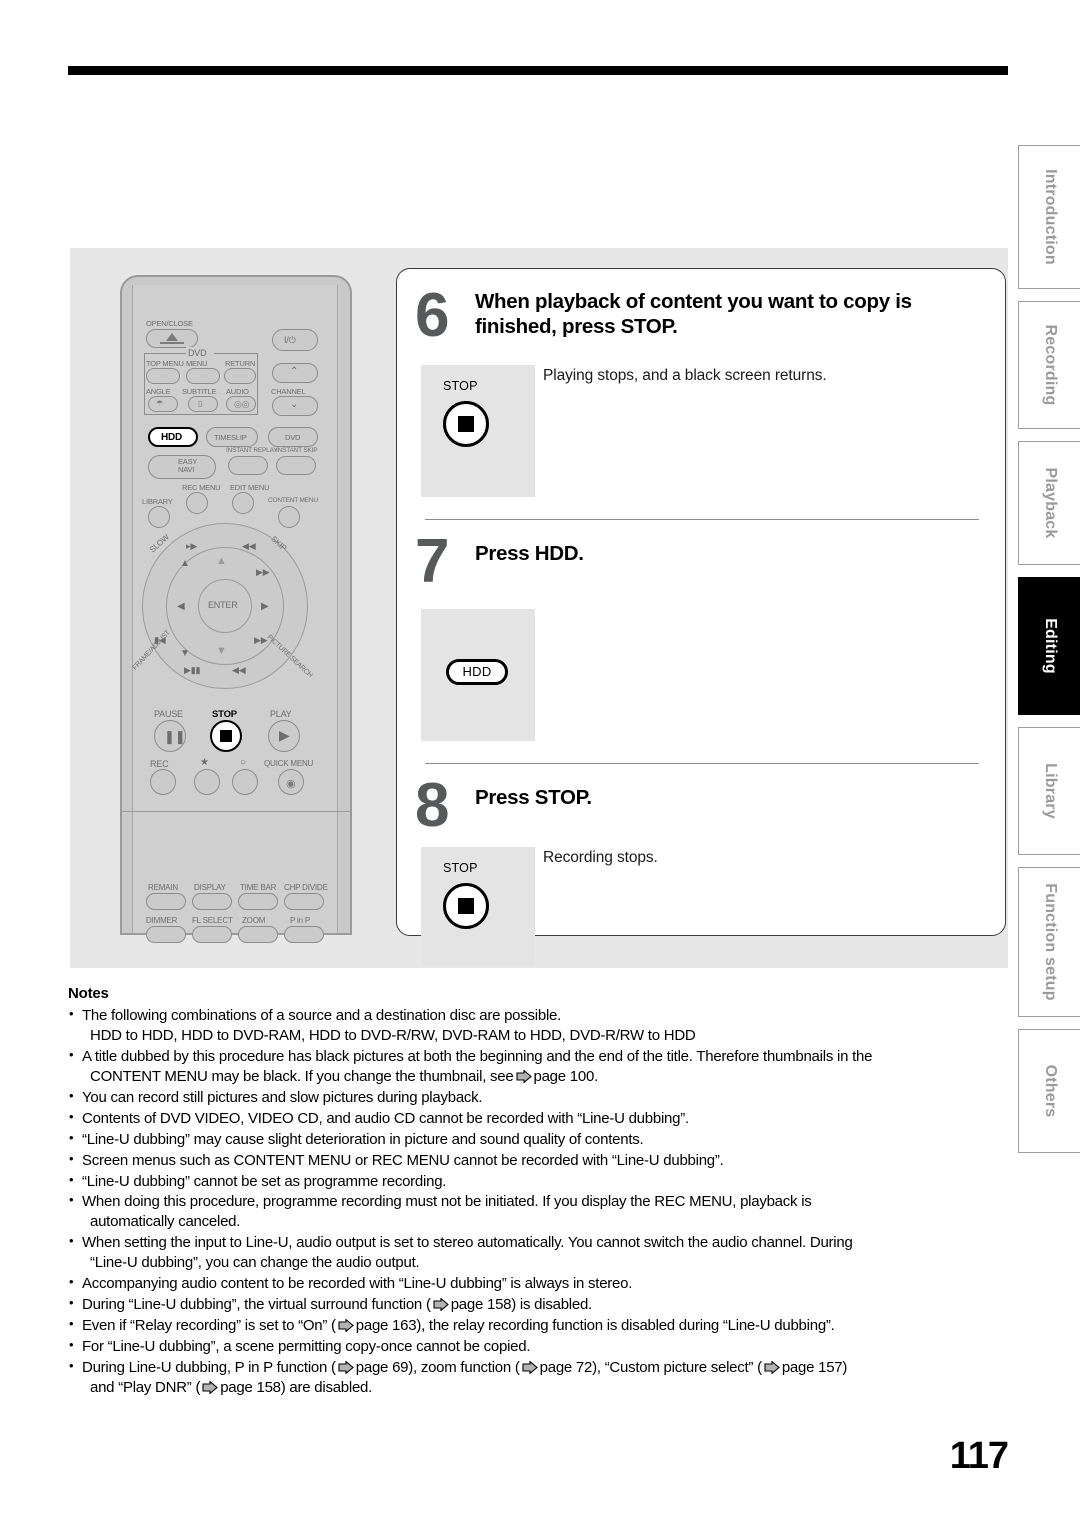  What do you see at coordinates (258, 934) in the screenshot?
I see `remote-button-zoom` at bounding box center [258, 934].